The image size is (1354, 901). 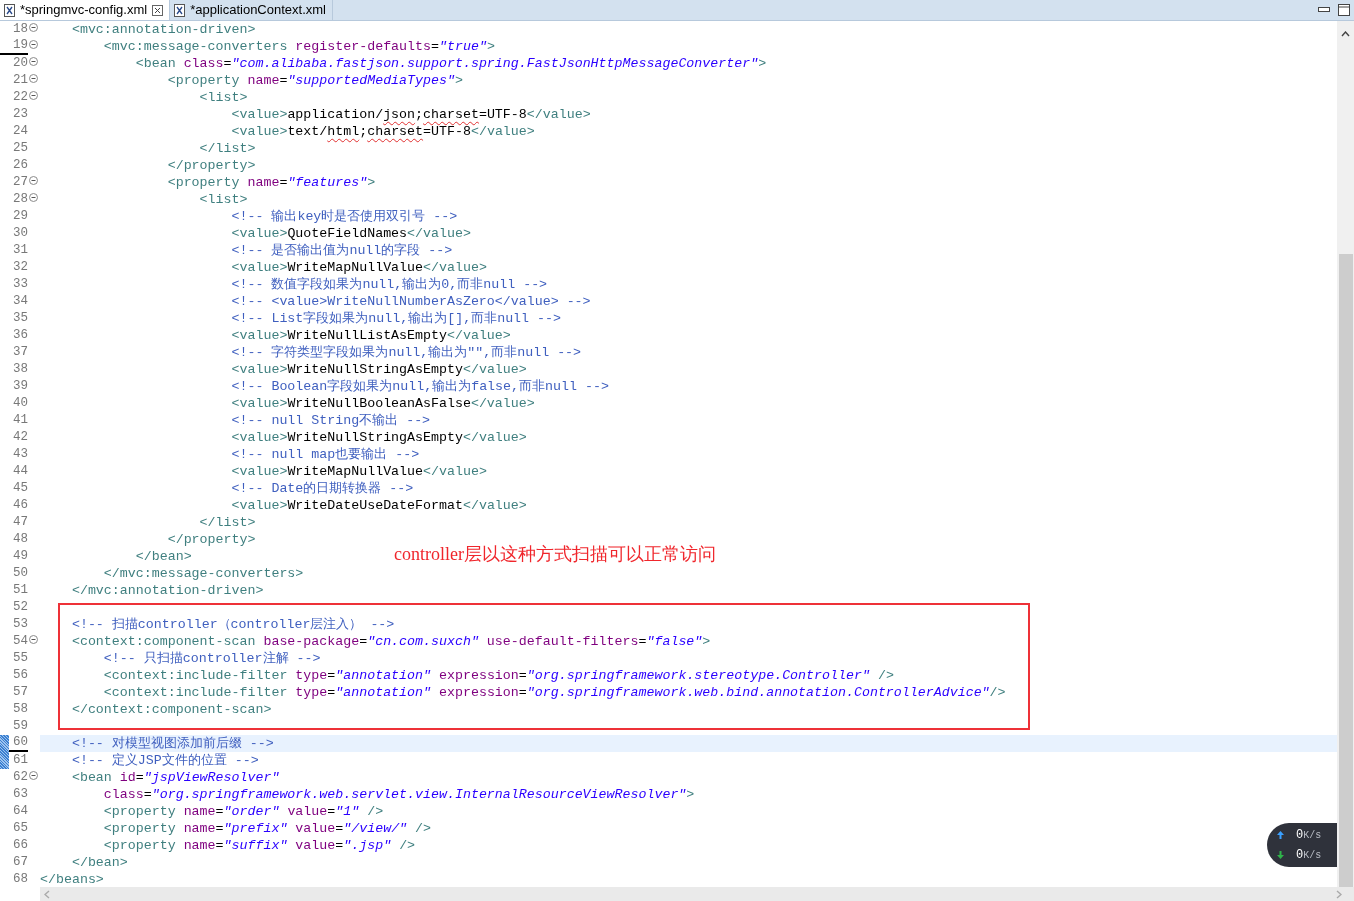 What do you see at coordinates (1324, 10) in the screenshot?
I see `minimize-icon` at bounding box center [1324, 10].